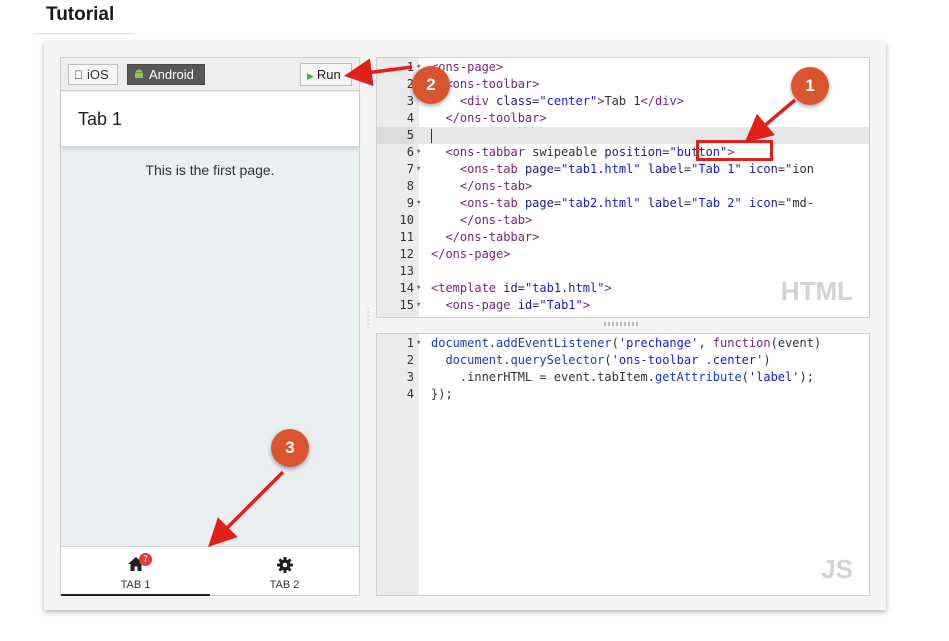 This screenshot has height=641, width=949. I want to click on code-line: 12 </ons-page>, so click(623, 254).